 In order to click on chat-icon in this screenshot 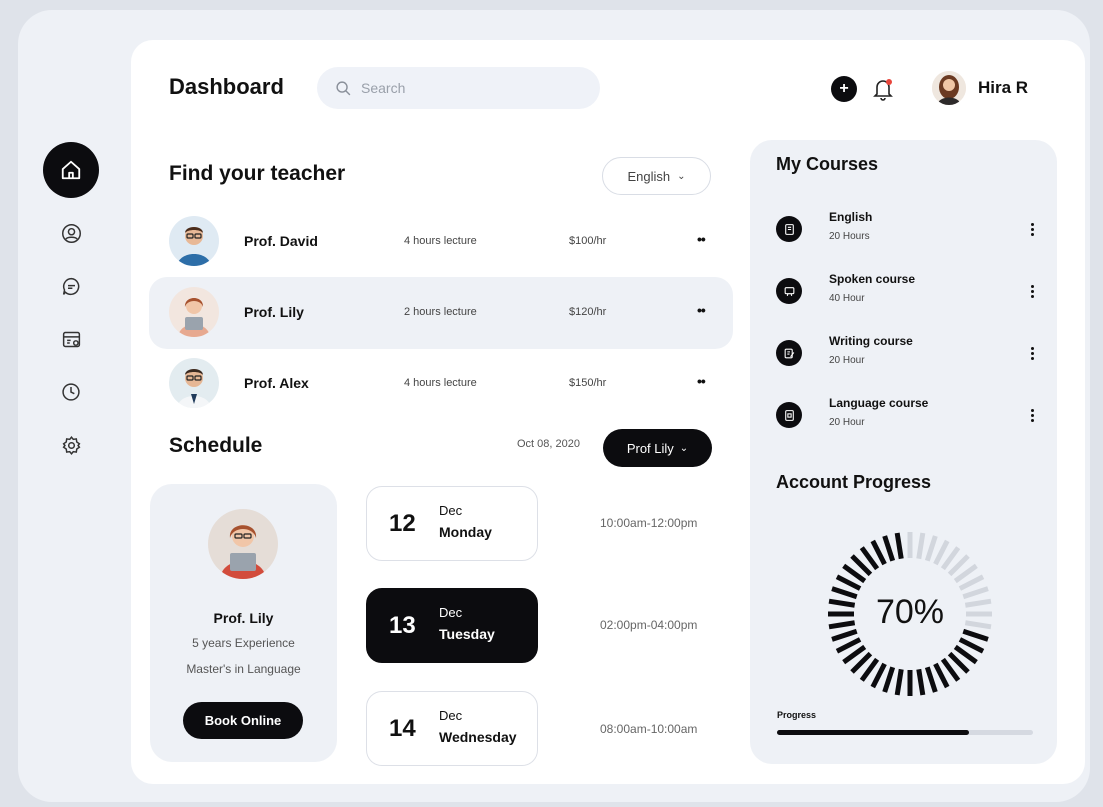, I will do `click(70, 286)`.